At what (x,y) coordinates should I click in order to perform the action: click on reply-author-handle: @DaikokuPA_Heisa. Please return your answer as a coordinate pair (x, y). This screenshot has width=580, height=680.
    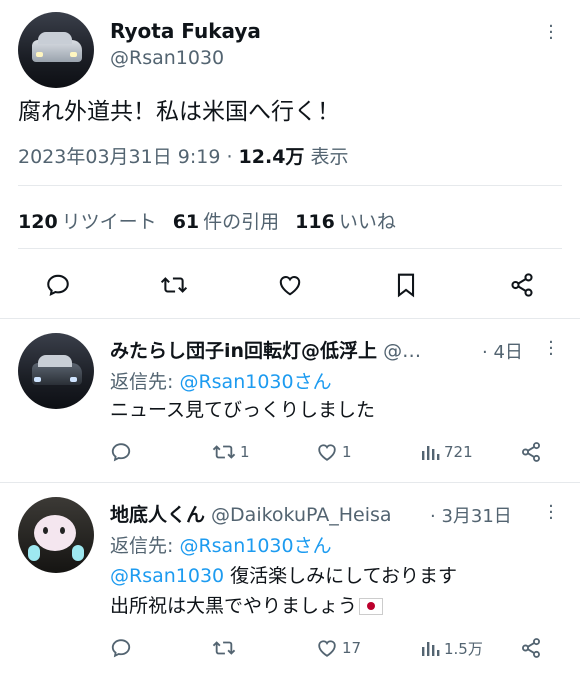
    Looking at the image, I should click on (298, 515).